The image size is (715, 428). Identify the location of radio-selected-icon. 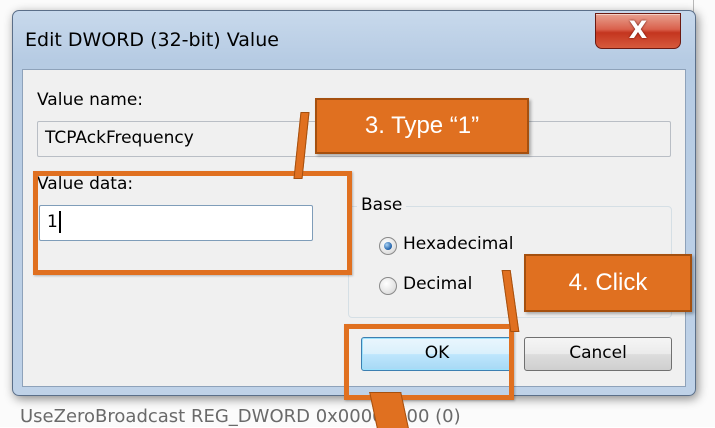
(388, 246).